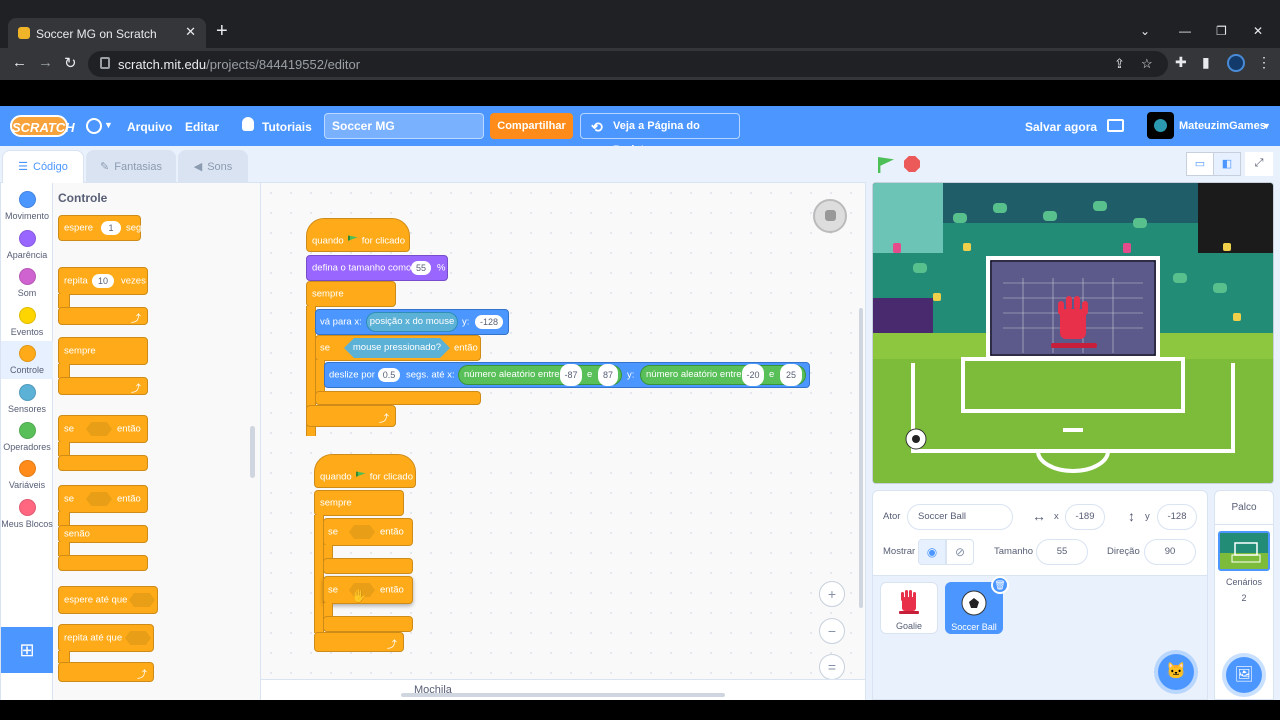 This screenshot has width=1280, height=720. What do you see at coordinates (106, 638) in the screenshot?
I see `repeat-until-block: repita até que` at bounding box center [106, 638].